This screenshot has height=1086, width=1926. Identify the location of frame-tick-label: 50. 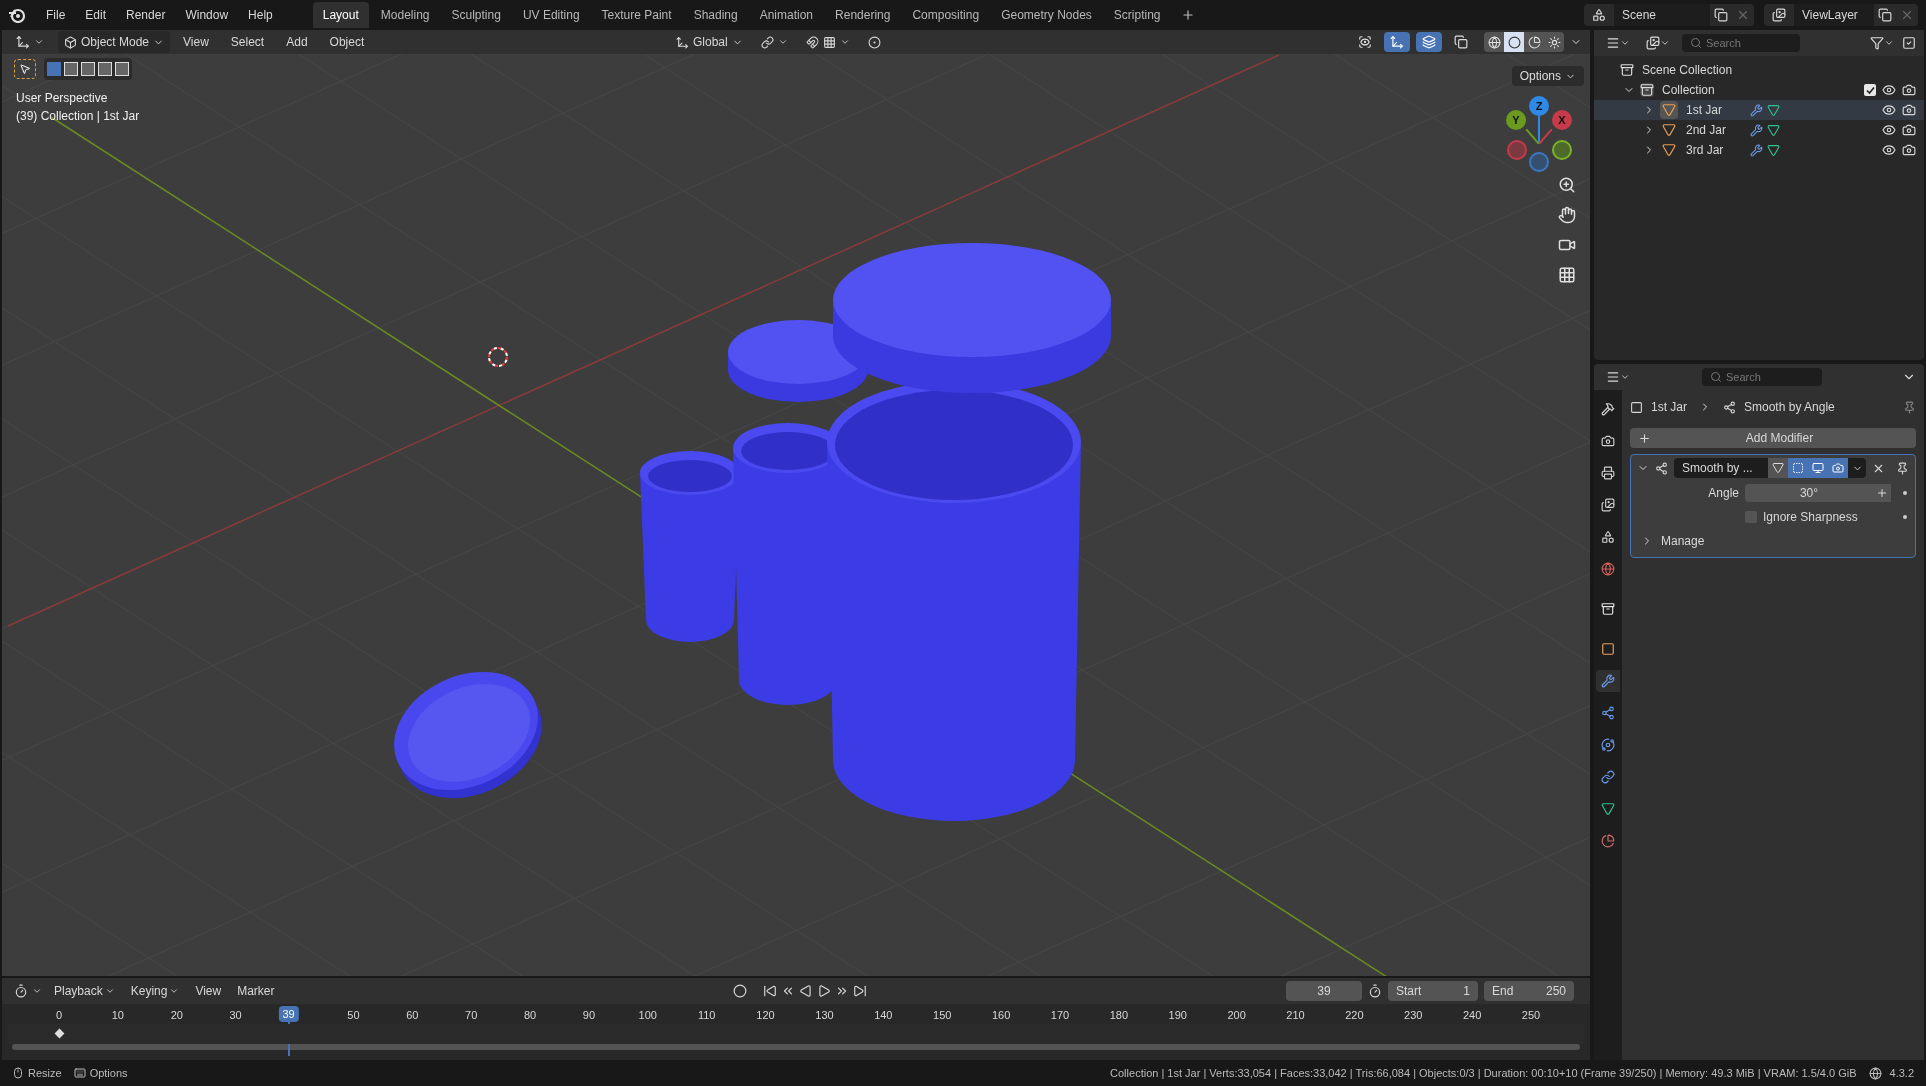
(353, 1015).